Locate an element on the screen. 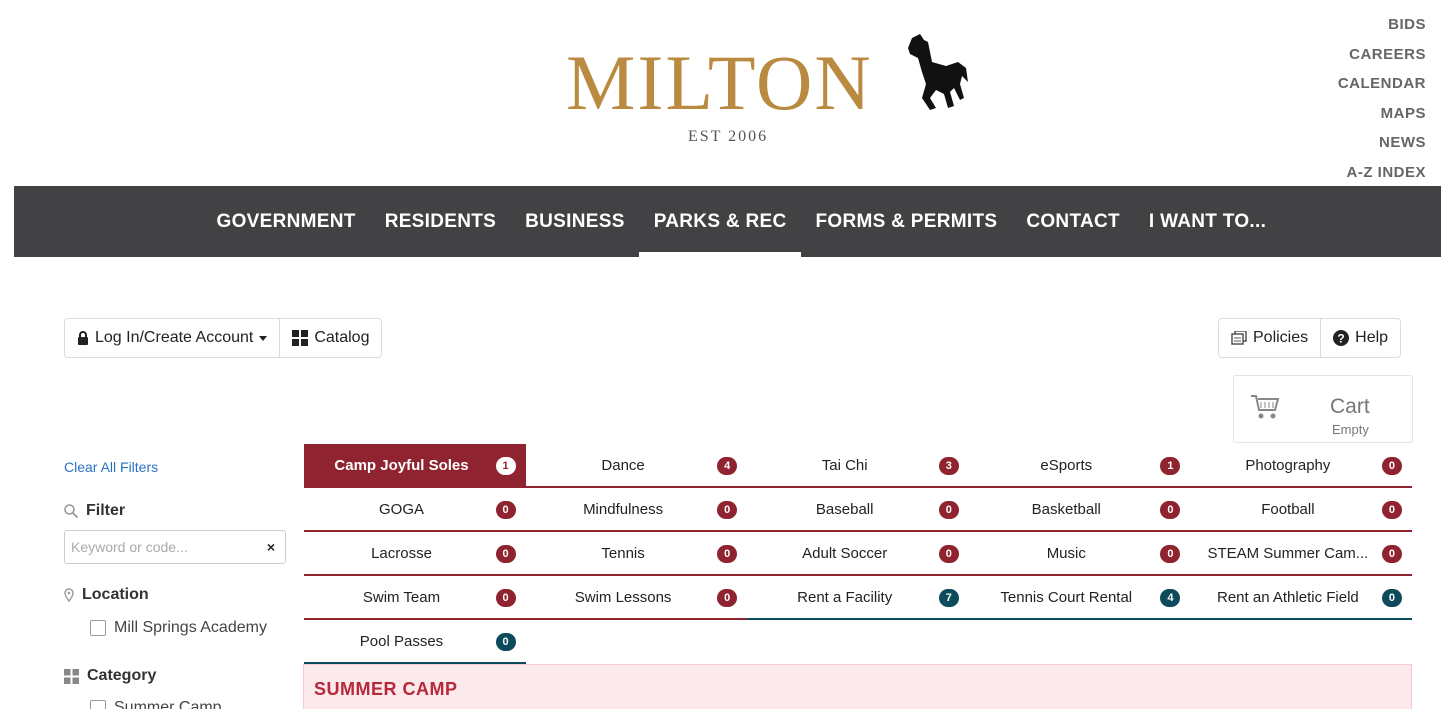 The height and width of the screenshot is (709, 1441). policies-label: Policies is located at coordinates (1281, 337).